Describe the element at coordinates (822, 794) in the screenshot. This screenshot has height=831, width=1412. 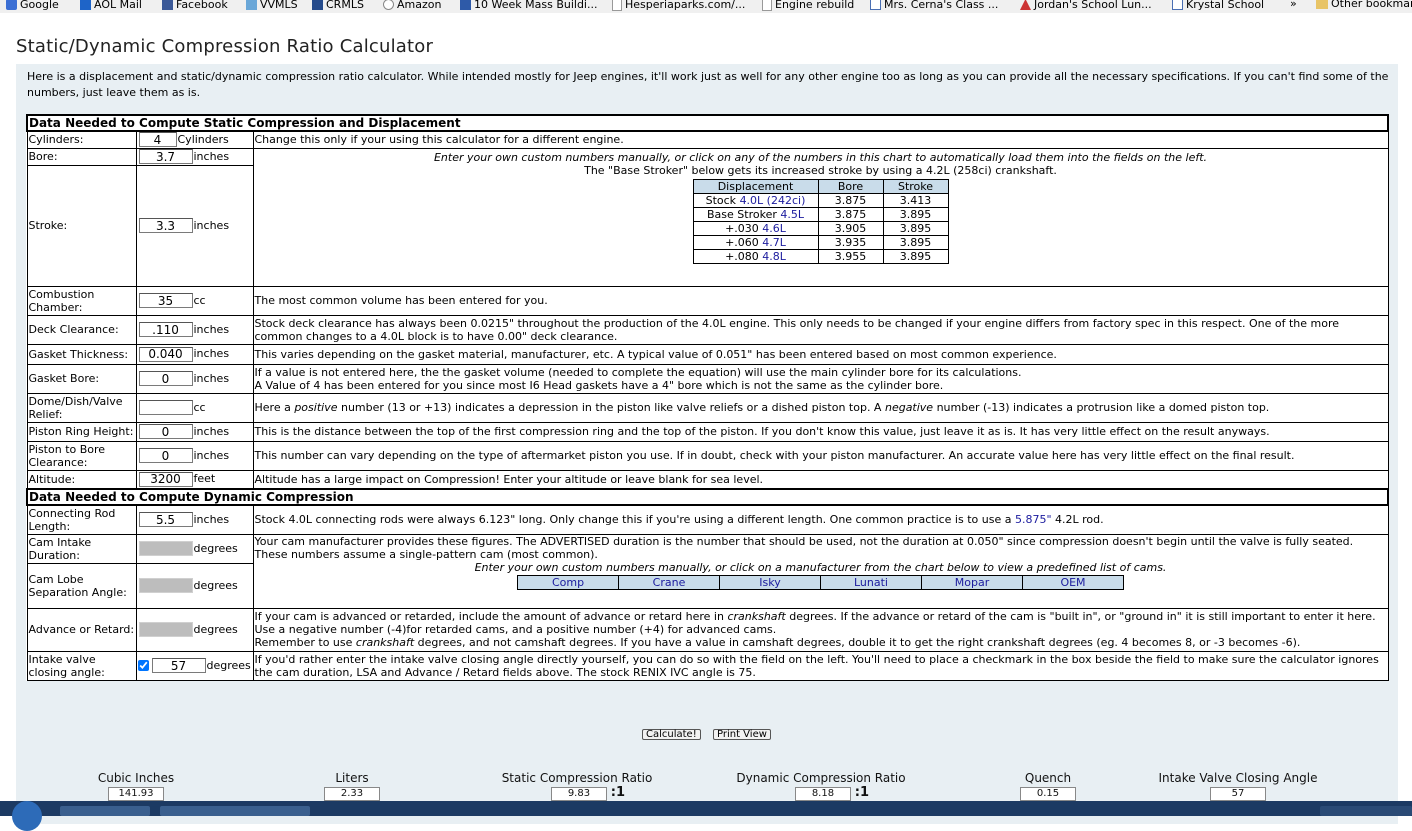
I see `result-value: 8.18` at that location.